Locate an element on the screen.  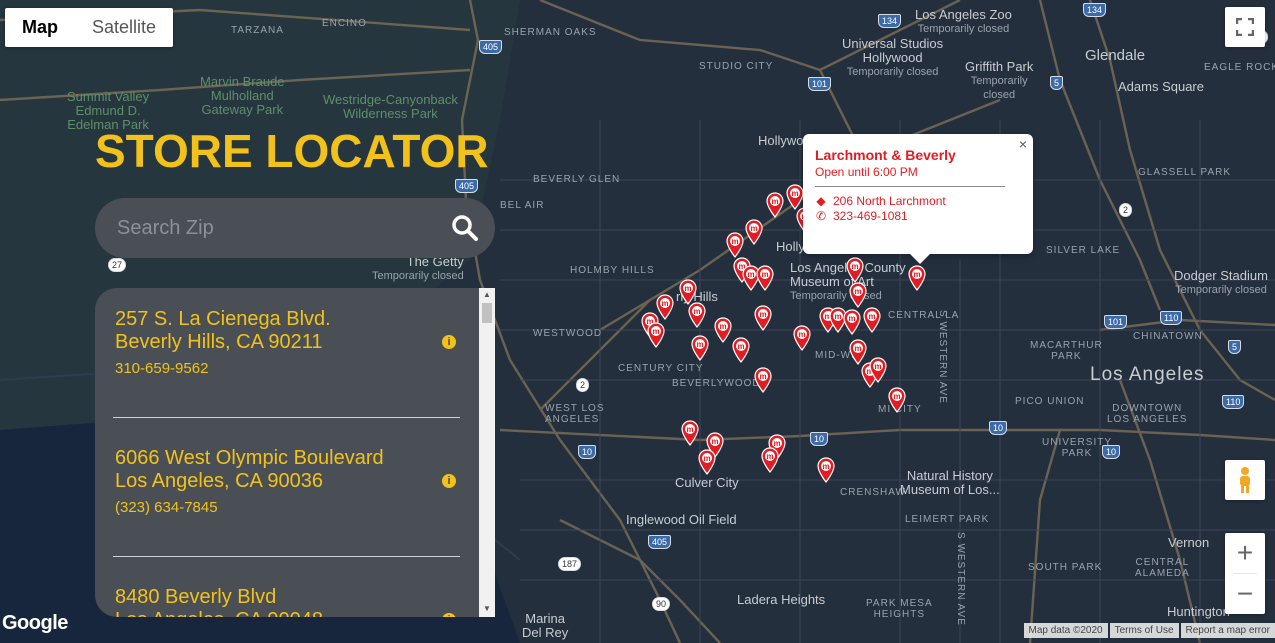
label-south-park: SOUTH PARK is located at coordinates (1065, 567).